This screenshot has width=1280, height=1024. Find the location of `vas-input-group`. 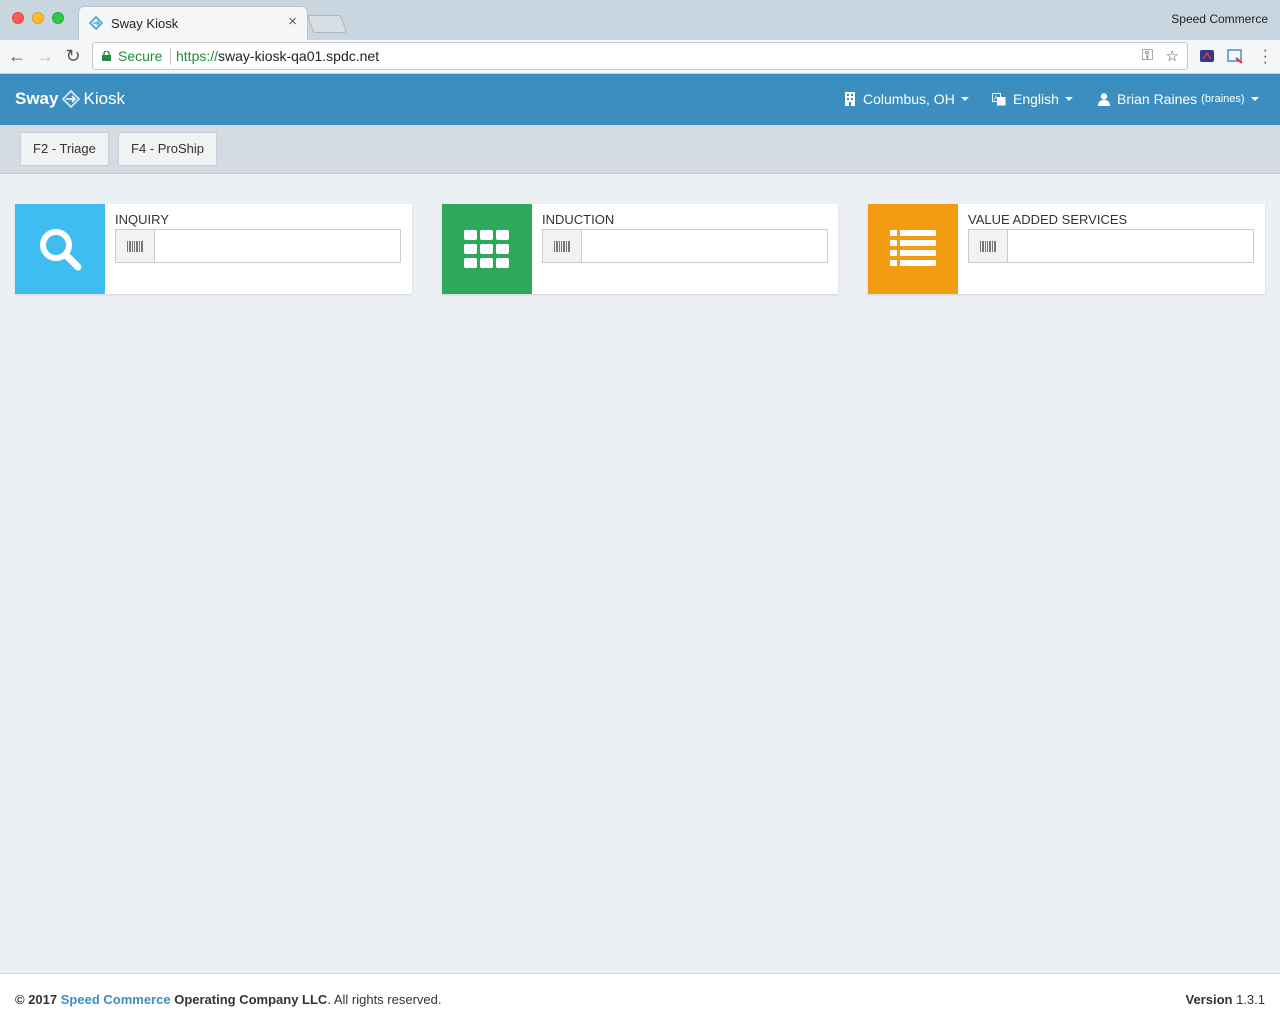

vas-input-group is located at coordinates (1111, 246).